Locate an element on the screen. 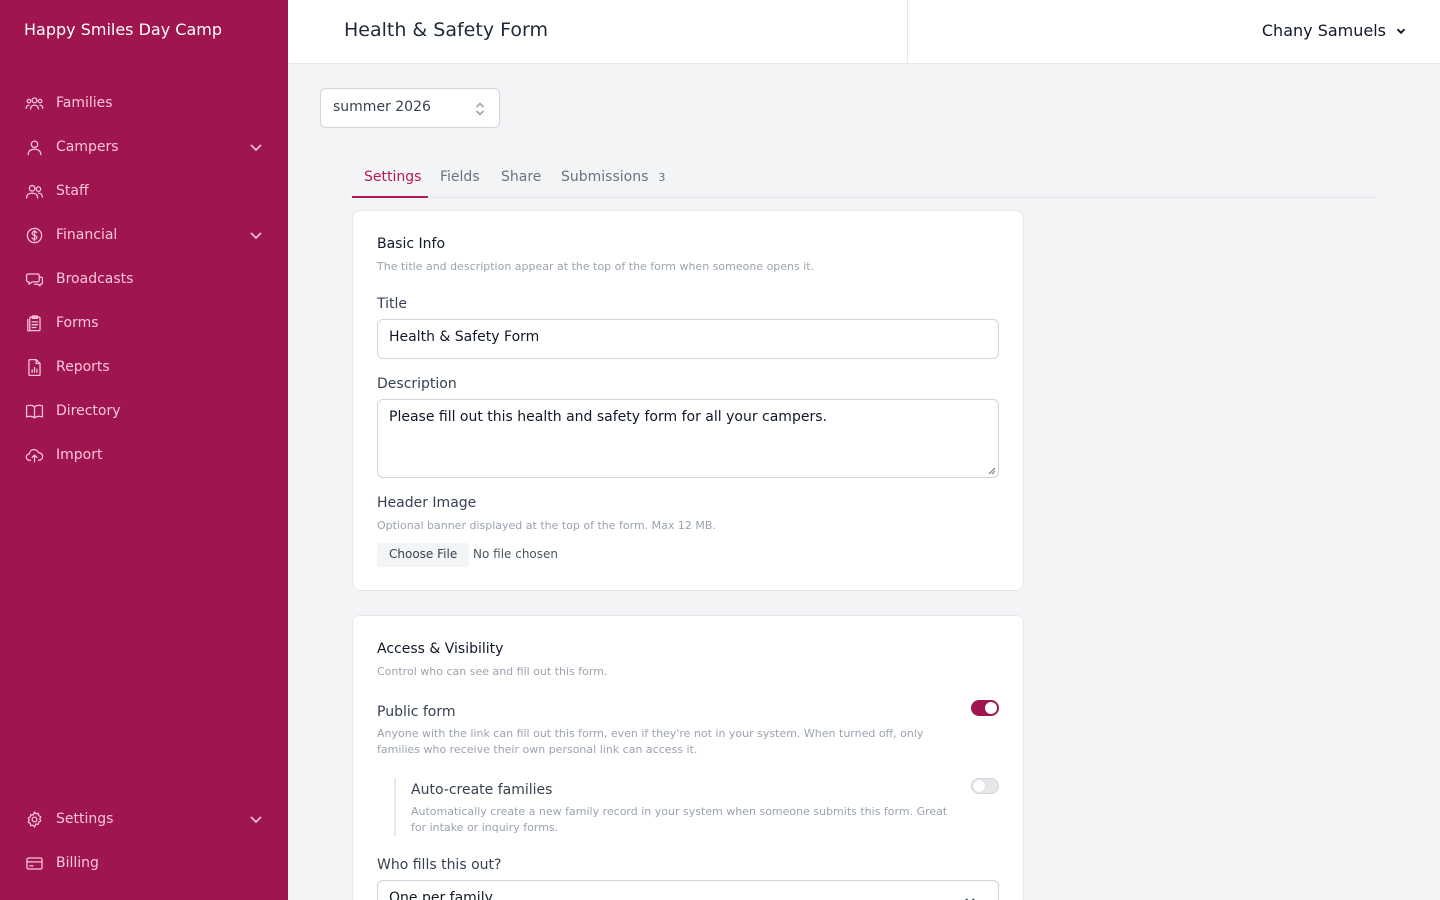  no-file-text: No file chosen is located at coordinates (516, 554).